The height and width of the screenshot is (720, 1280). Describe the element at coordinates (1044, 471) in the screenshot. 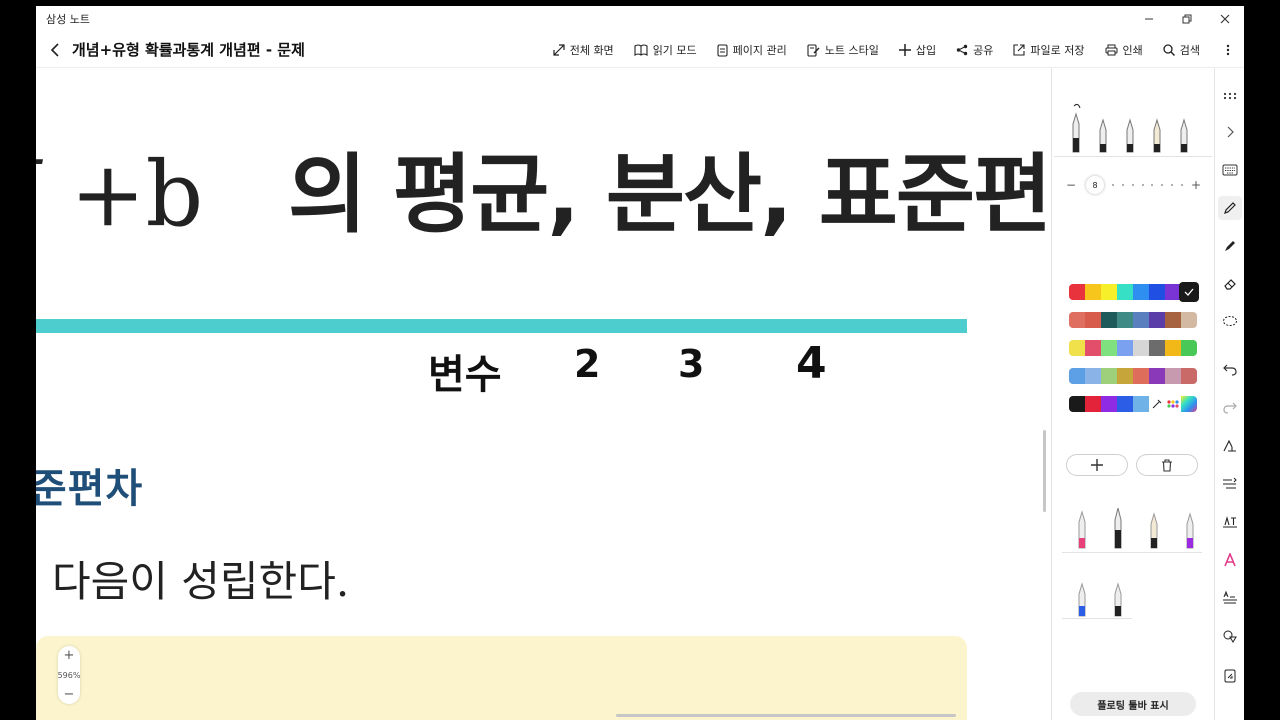

I see `vertical-scrollbar` at that location.